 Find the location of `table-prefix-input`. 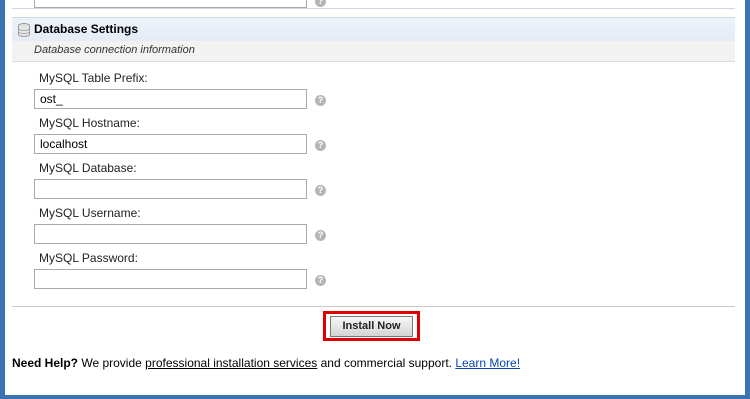

table-prefix-input is located at coordinates (170, 99).